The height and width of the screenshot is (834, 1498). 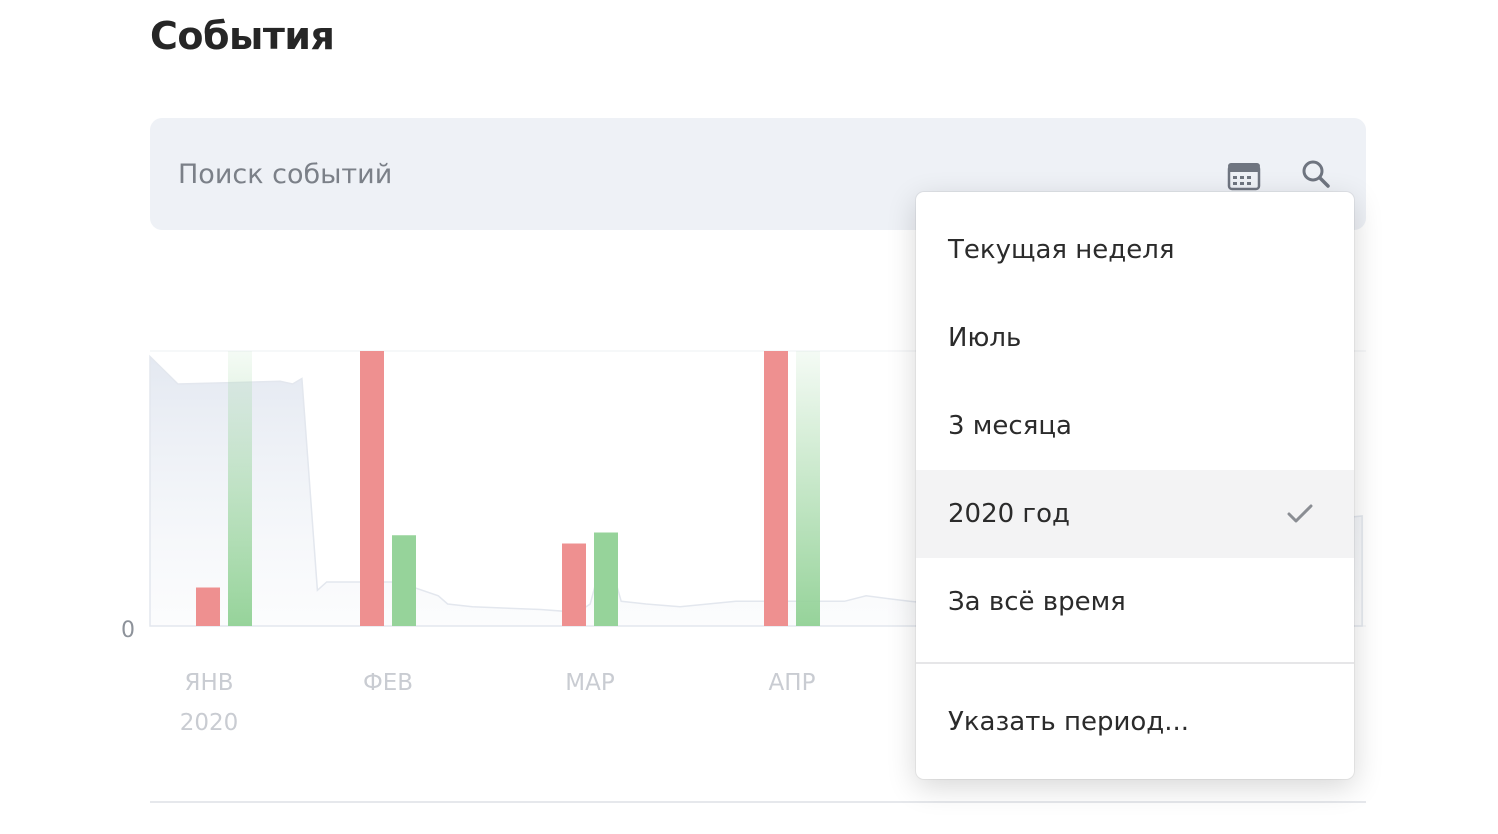 I want to click on x-tick-label: ЯНВ, so click(x=208, y=683).